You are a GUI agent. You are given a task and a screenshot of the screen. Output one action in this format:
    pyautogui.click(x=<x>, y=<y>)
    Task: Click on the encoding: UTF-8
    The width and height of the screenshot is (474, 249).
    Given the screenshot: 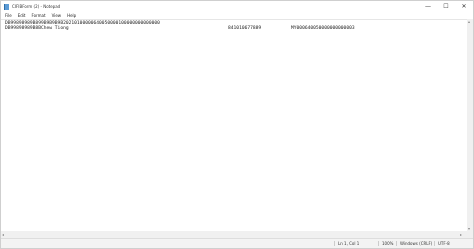 What is the action you would take?
    pyautogui.click(x=442, y=243)
    